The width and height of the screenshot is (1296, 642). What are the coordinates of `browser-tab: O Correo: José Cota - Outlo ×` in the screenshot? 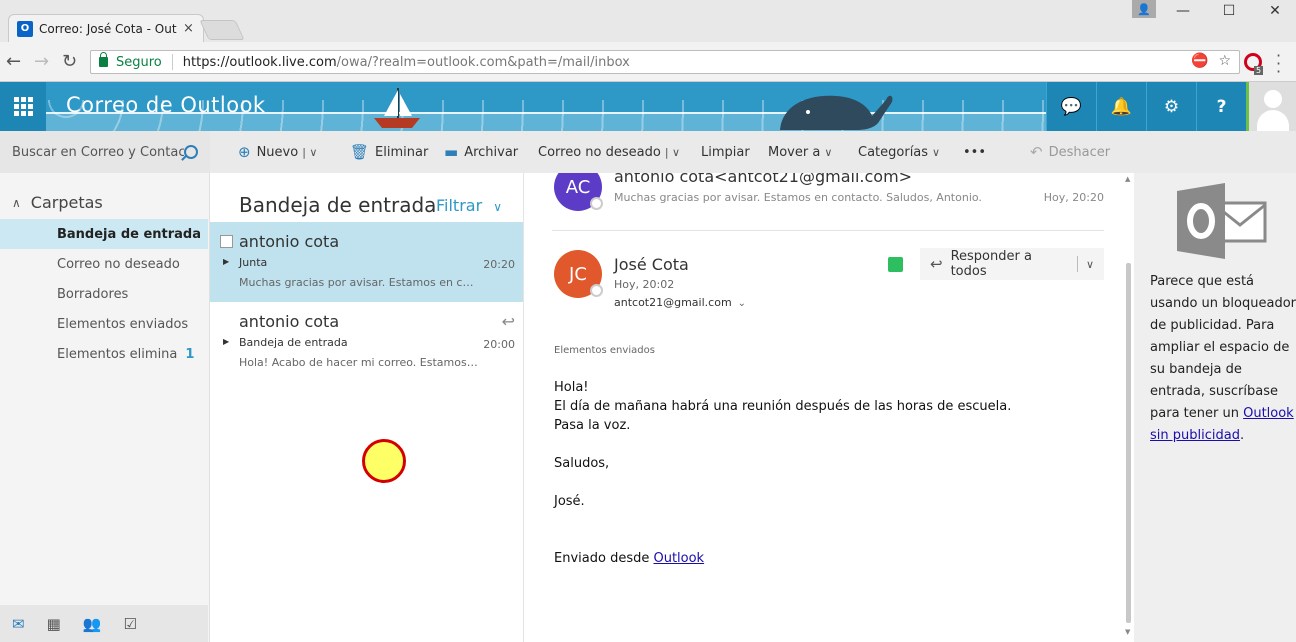 It's located at (106, 28).